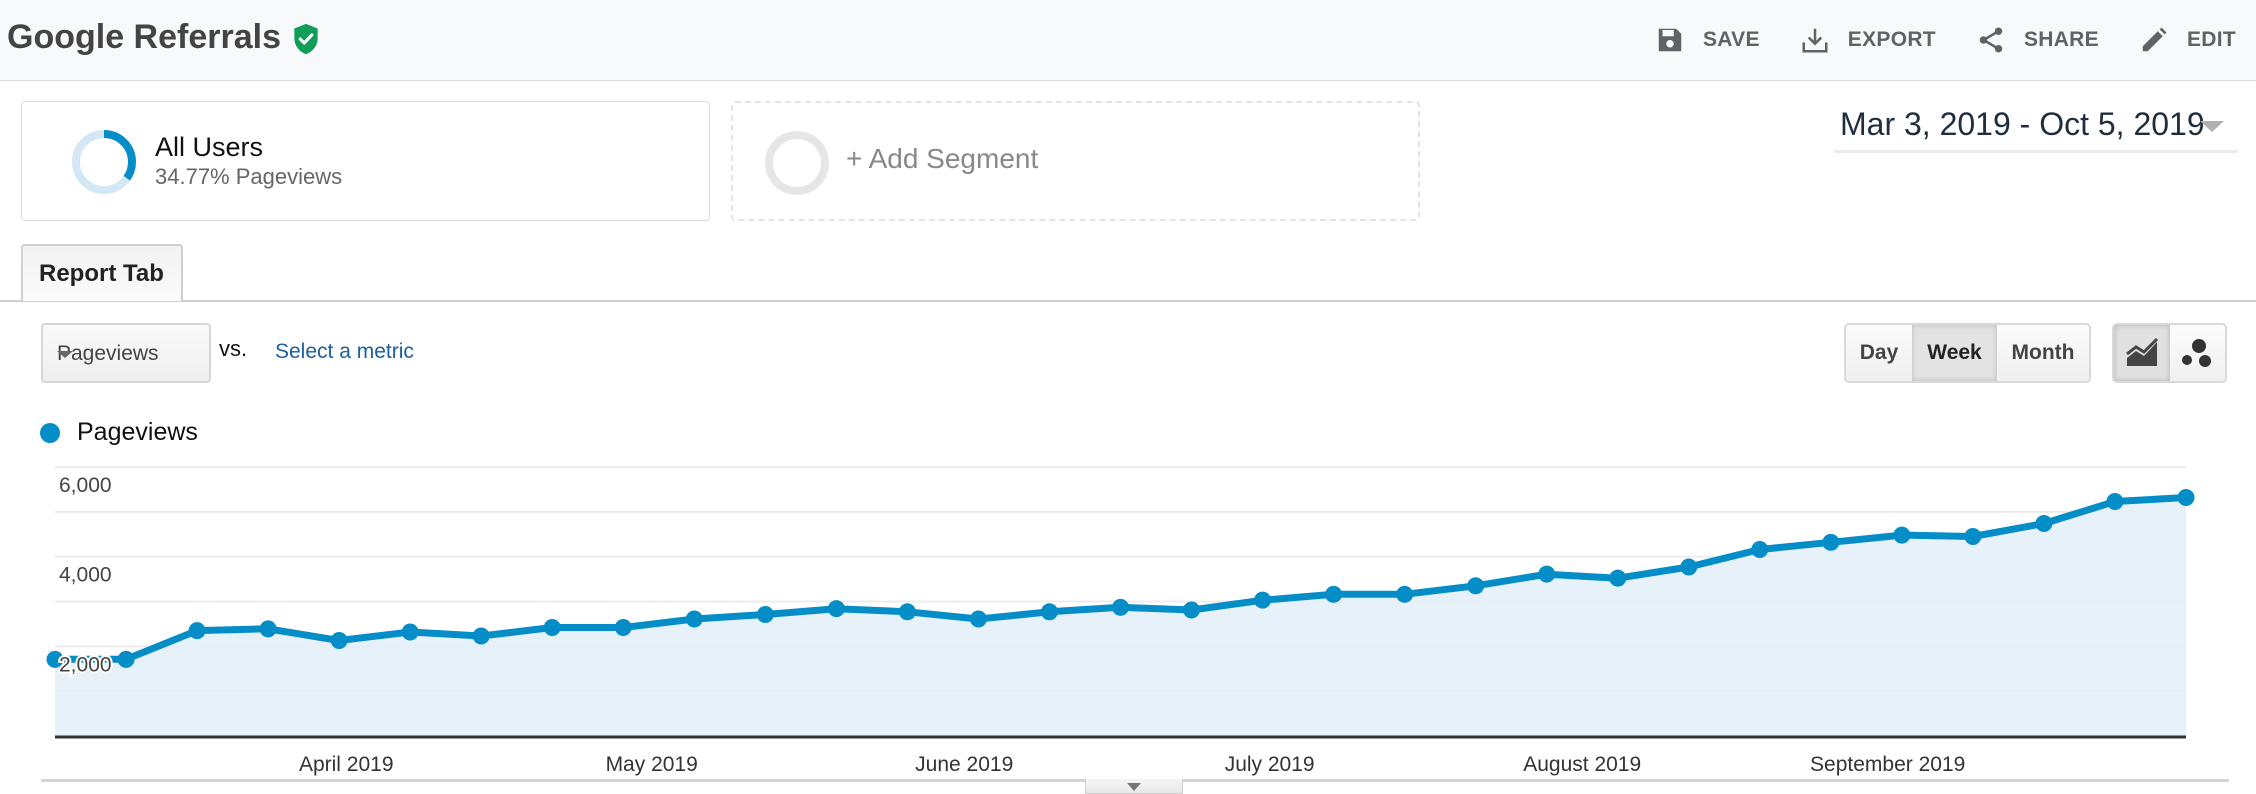  I want to click on export-button: EXPORT, so click(1868, 40).